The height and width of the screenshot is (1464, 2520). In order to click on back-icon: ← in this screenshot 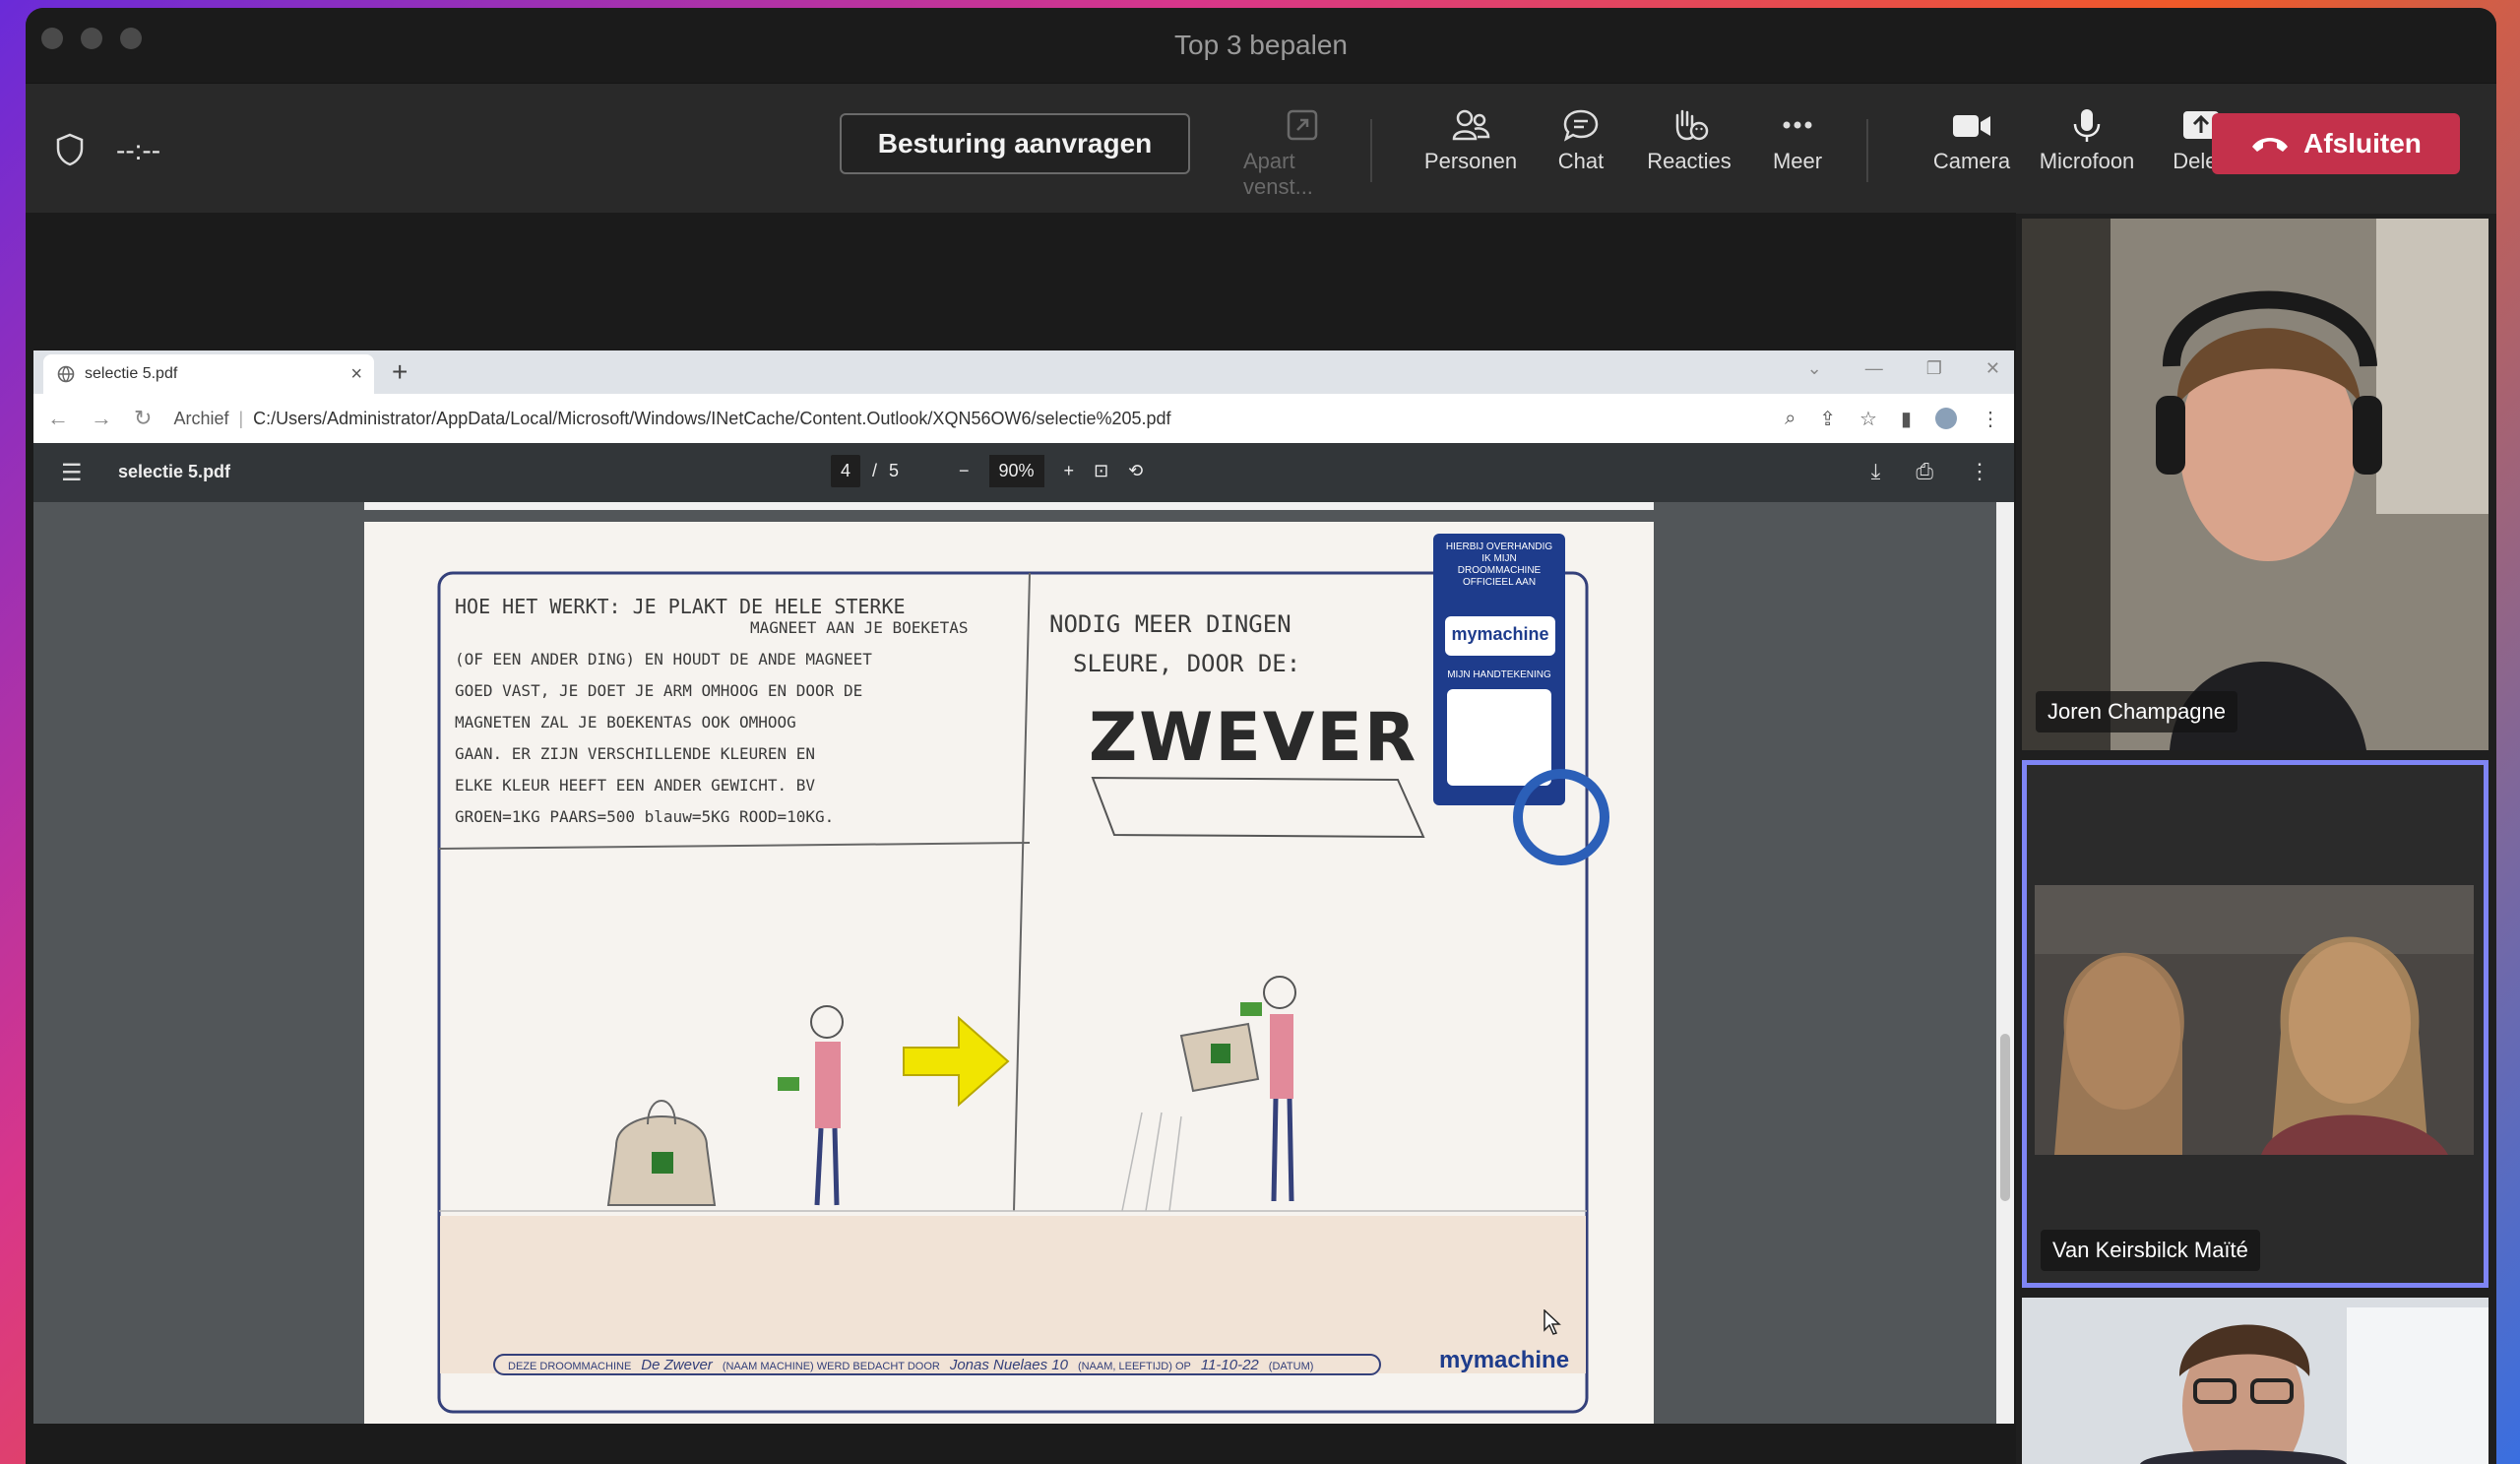, I will do `click(58, 419)`.